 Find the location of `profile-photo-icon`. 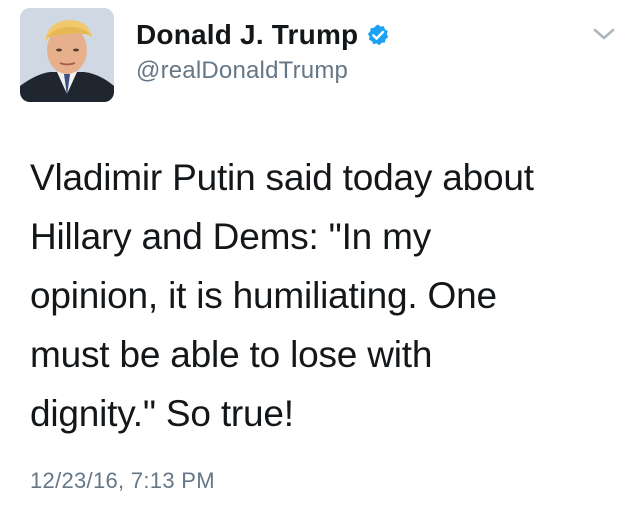

profile-photo-icon is located at coordinates (67, 55).